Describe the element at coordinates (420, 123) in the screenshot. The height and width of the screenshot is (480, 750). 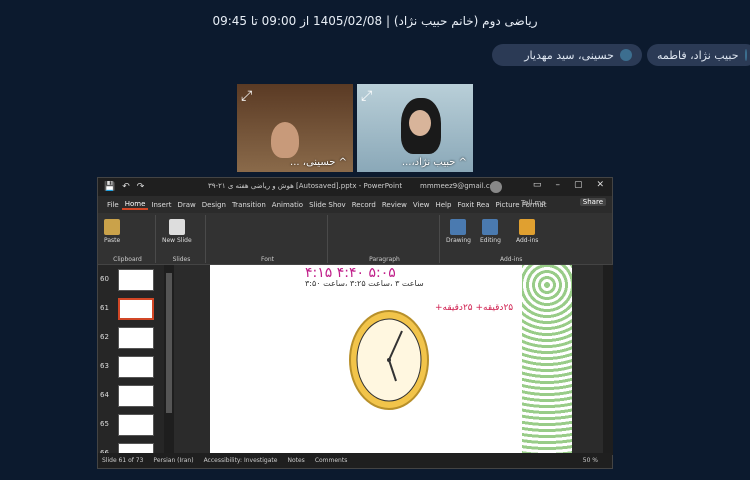
I see `participant-face` at that location.